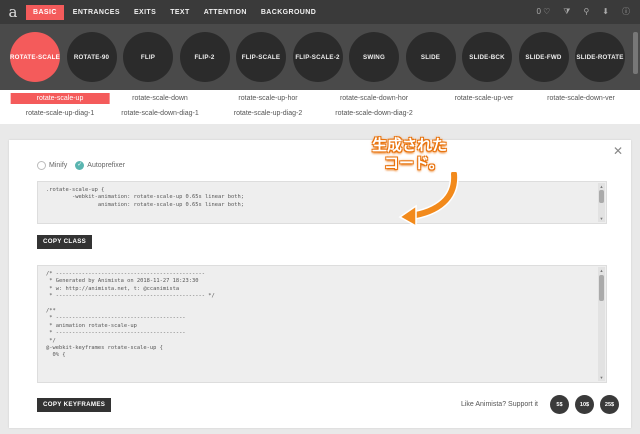 The width and height of the screenshot is (640, 434). What do you see at coordinates (605, 12) in the screenshot?
I see `download-icon: ⬇` at bounding box center [605, 12].